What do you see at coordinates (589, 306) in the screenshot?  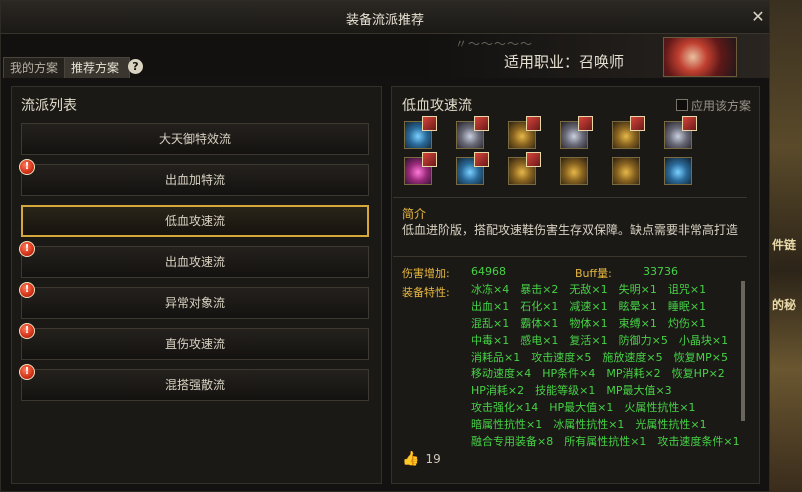 I see `trait-row: 出血×1 石化×1 减速×1 眩晕×1 睡眠×1` at bounding box center [589, 306].